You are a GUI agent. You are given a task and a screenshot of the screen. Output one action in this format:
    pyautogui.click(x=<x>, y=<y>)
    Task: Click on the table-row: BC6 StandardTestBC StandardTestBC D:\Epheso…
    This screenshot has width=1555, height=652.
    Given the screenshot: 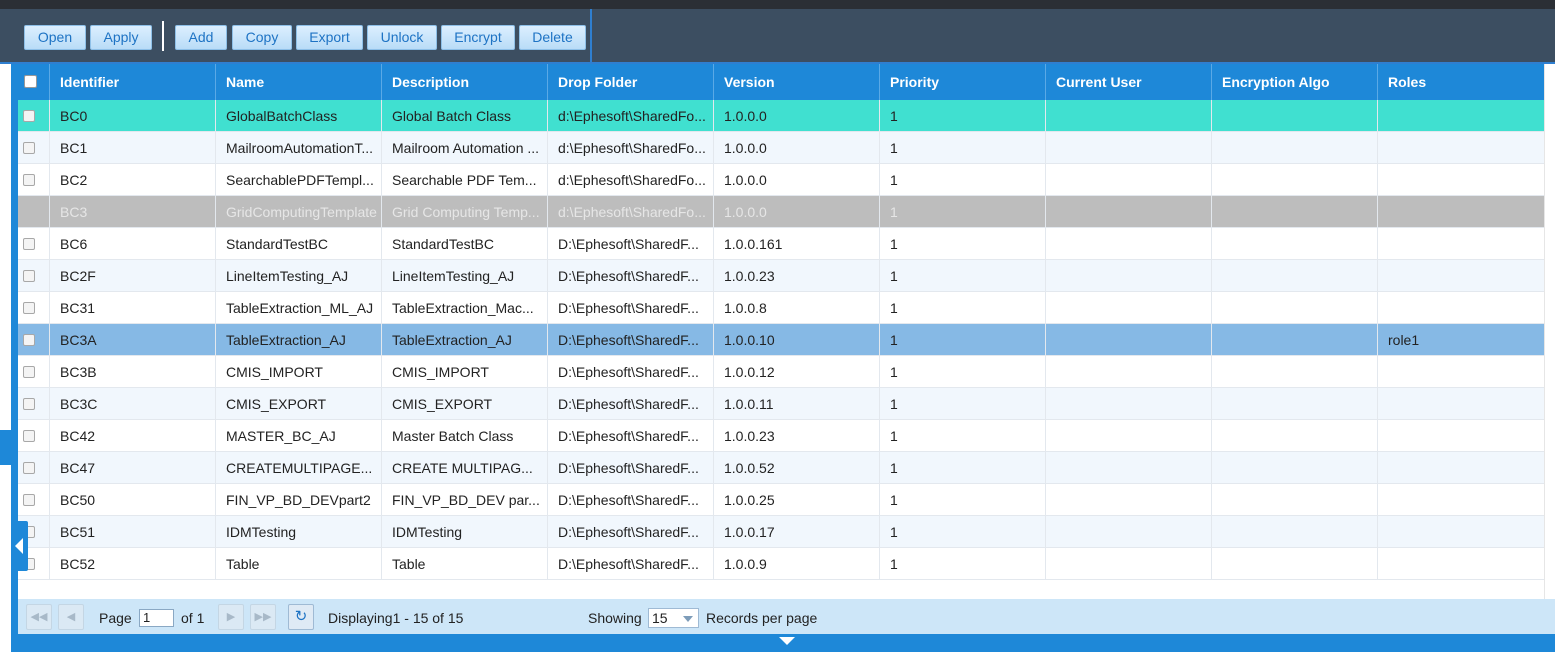 What is the action you would take?
    pyautogui.click(x=781, y=244)
    